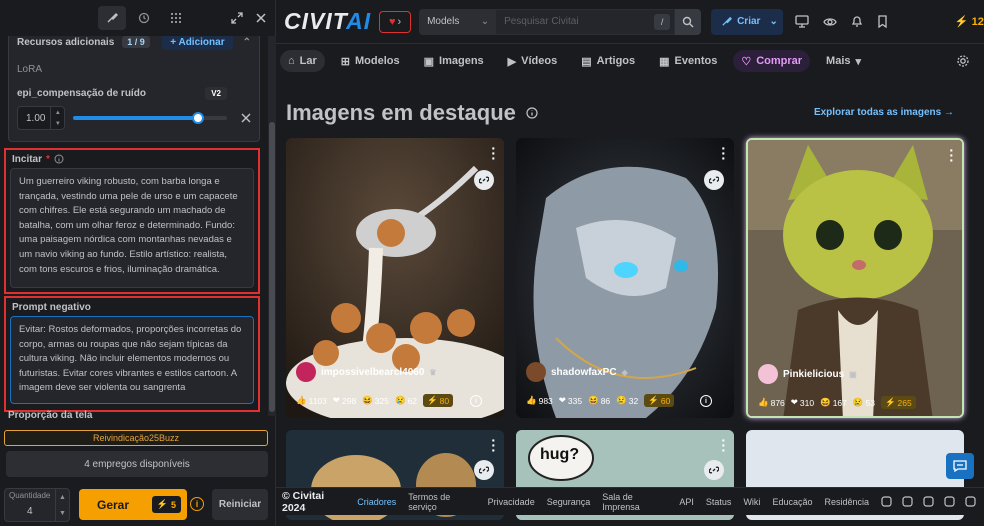 This screenshot has width=984, height=526. Describe the element at coordinates (747, 21) in the screenshot. I see `create-button: Criar ⌄` at that location.